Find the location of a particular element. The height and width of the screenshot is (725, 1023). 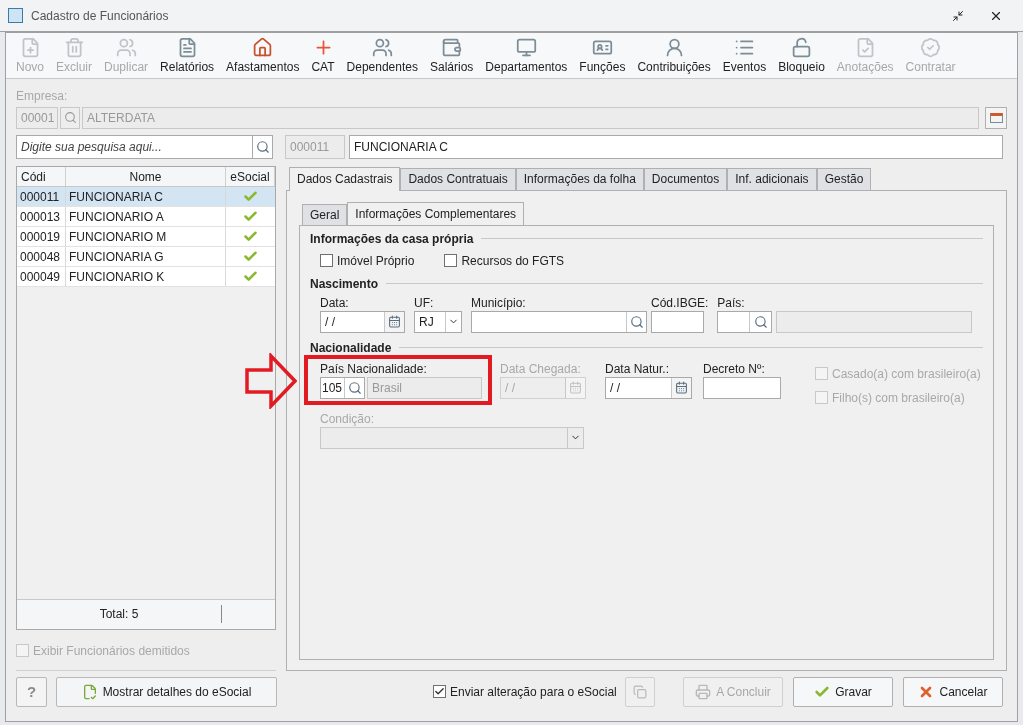

employee-name-field: FUNCIONARIA C is located at coordinates (676, 146).